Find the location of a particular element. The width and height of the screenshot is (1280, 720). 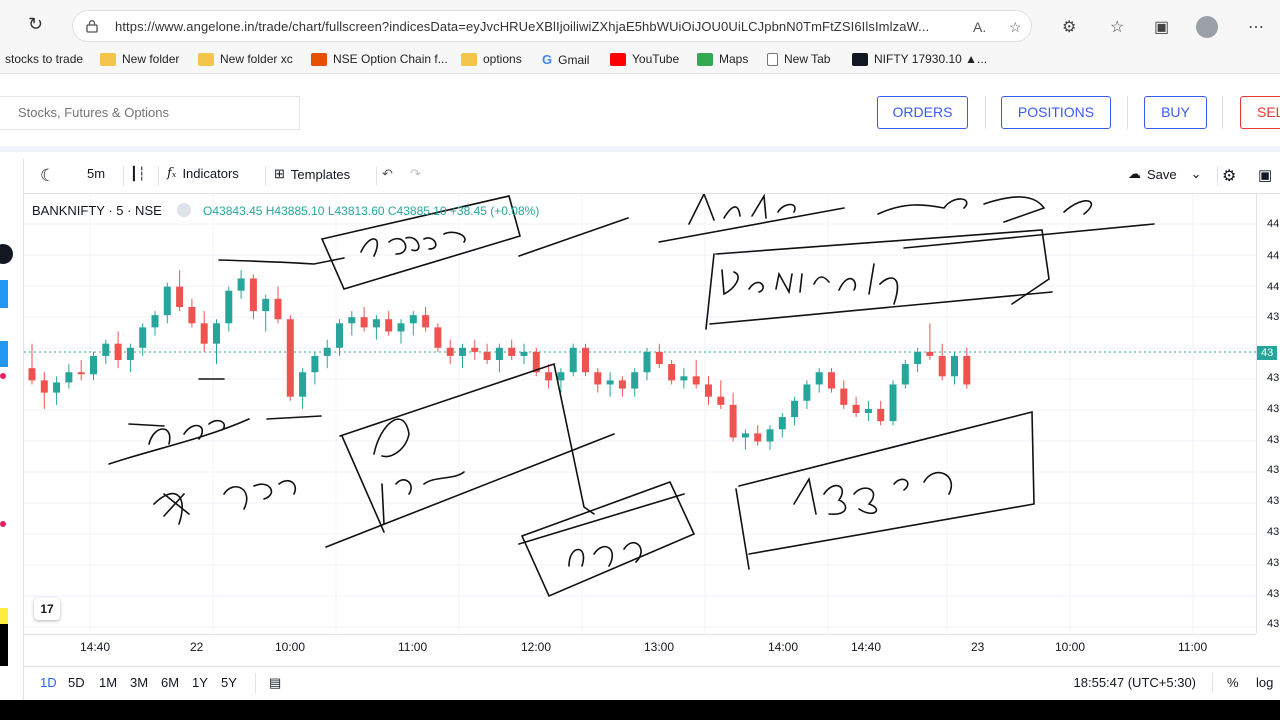

handwriting-zero is located at coordinates (922, 206).